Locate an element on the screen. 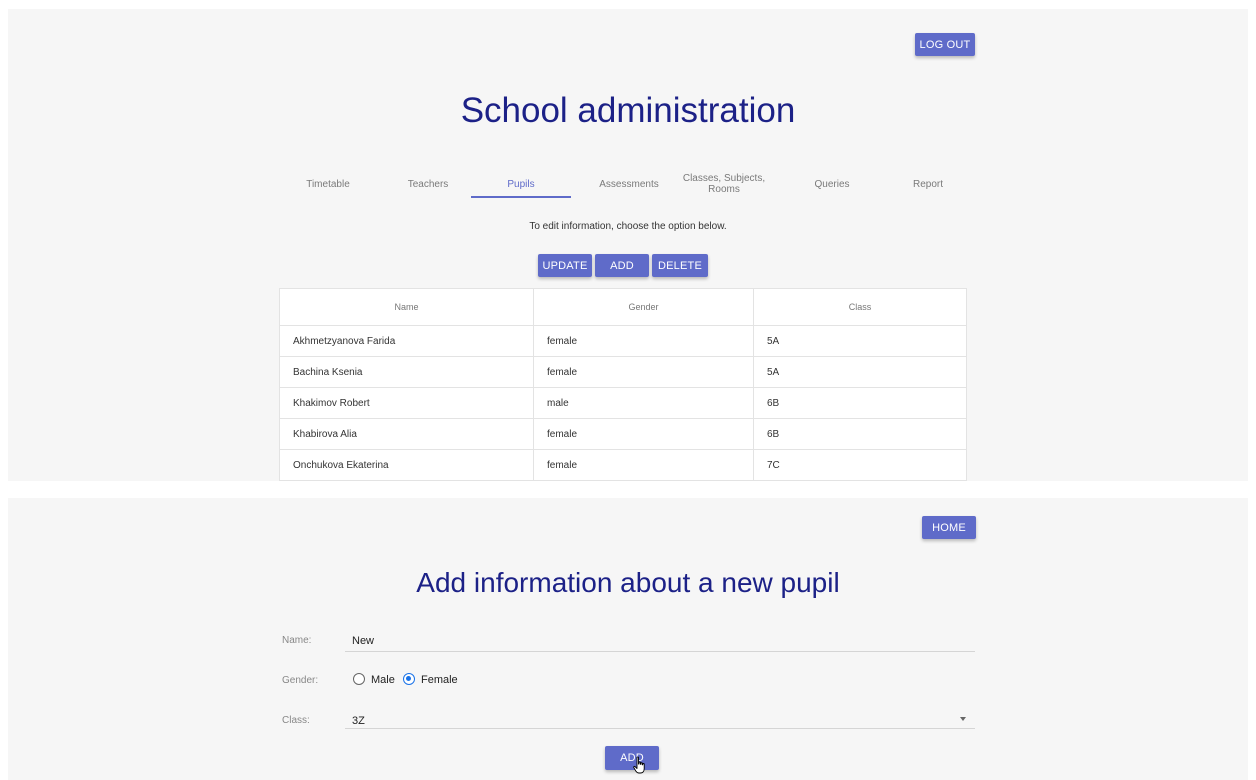 The image size is (1256, 780). class-select: 3Z is located at coordinates (358, 721).